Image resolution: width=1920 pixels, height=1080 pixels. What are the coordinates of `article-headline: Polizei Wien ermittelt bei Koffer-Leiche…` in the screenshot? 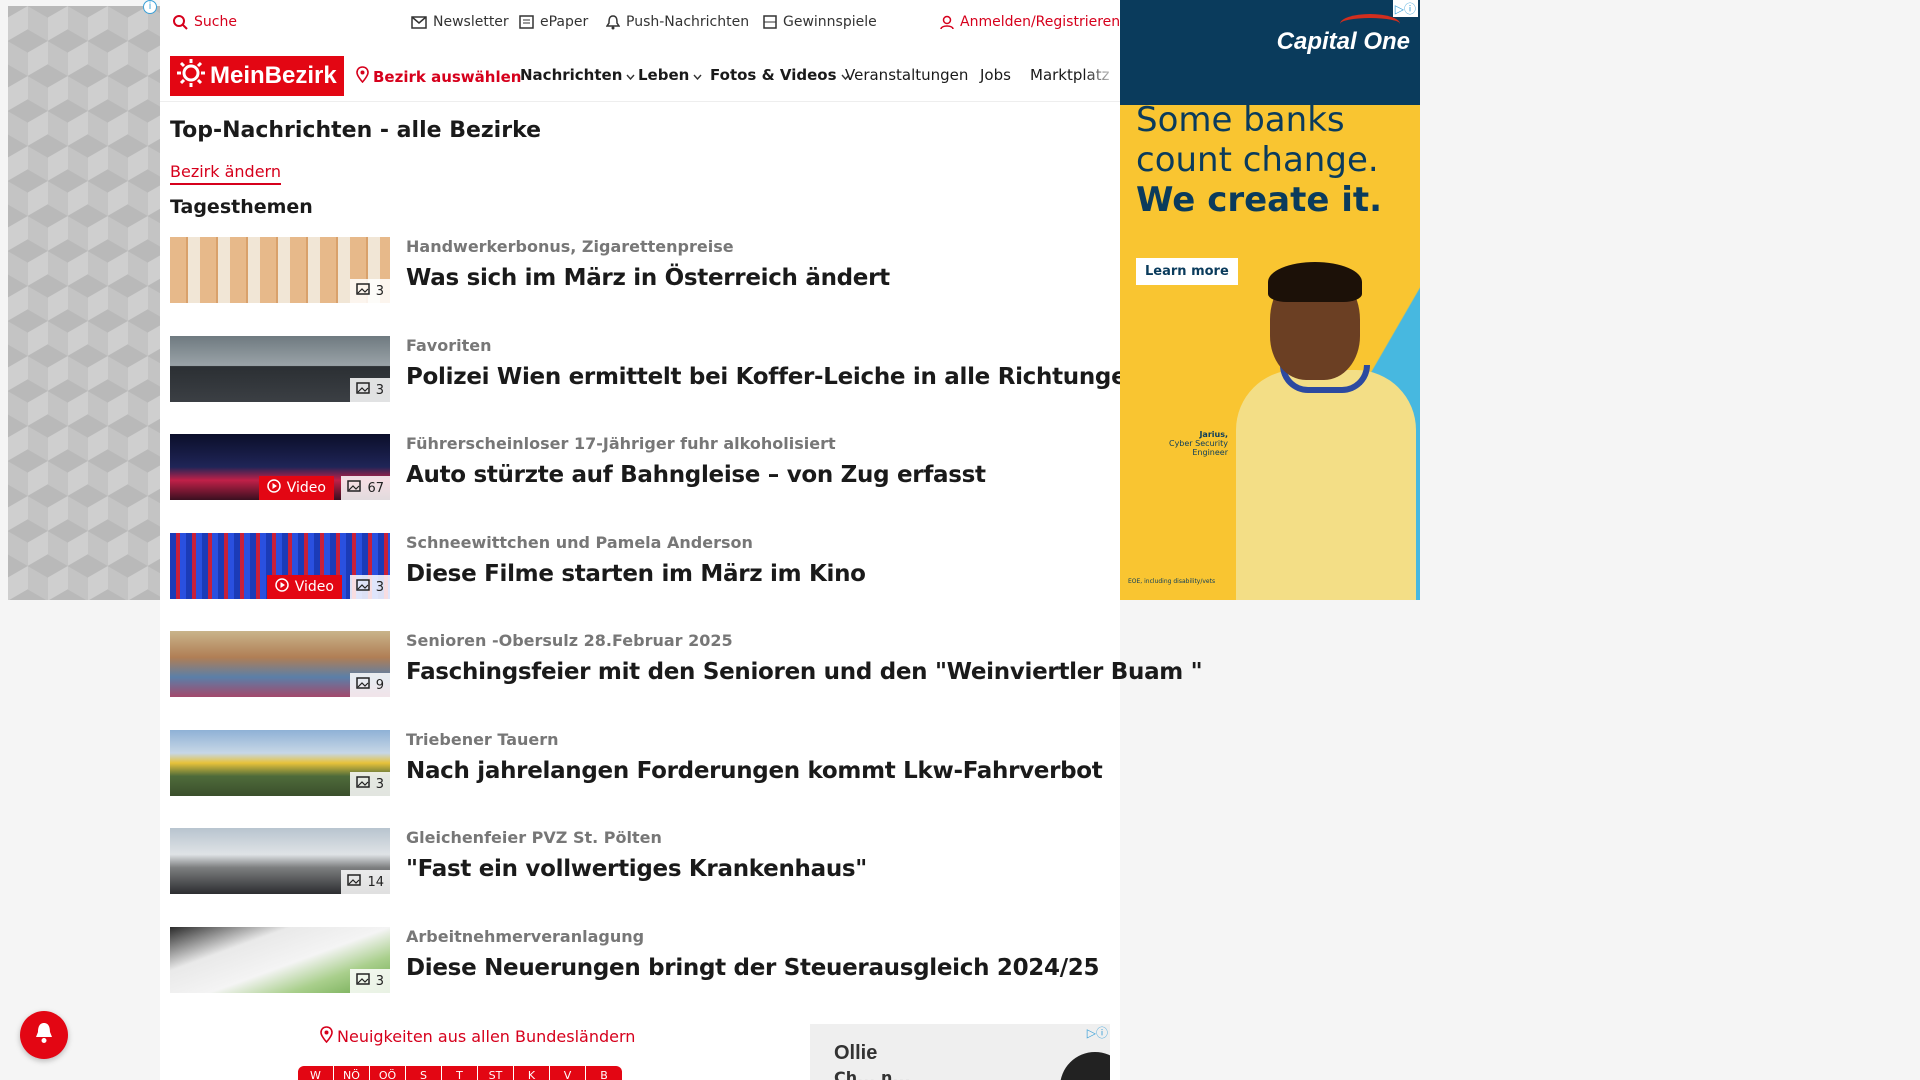 It's located at (774, 377).